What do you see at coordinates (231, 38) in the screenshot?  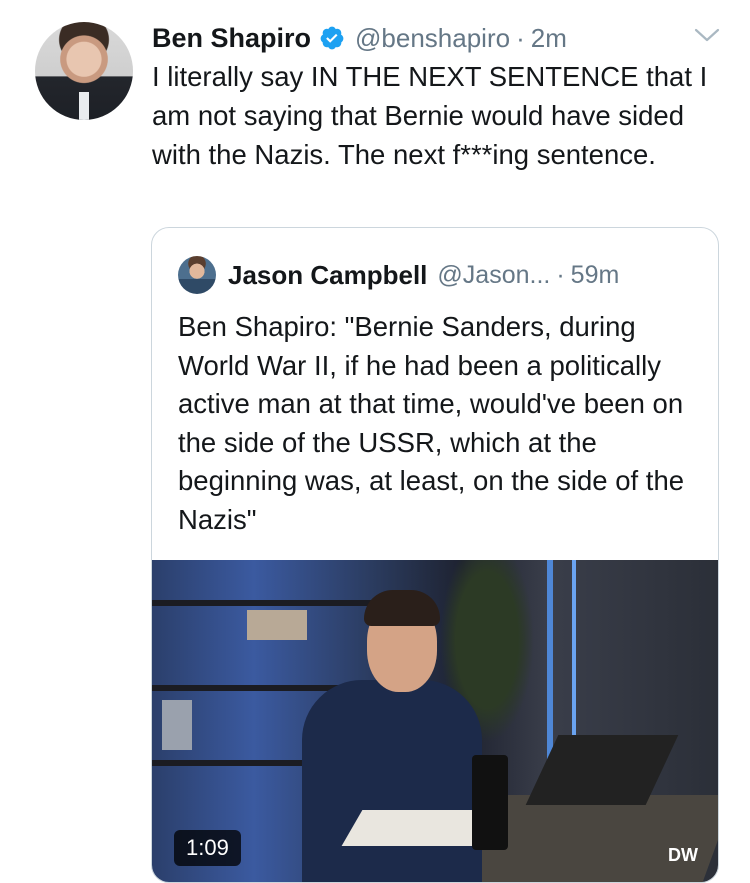 I see `author-name: Ben Shapiro` at bounding box center [231, 38].